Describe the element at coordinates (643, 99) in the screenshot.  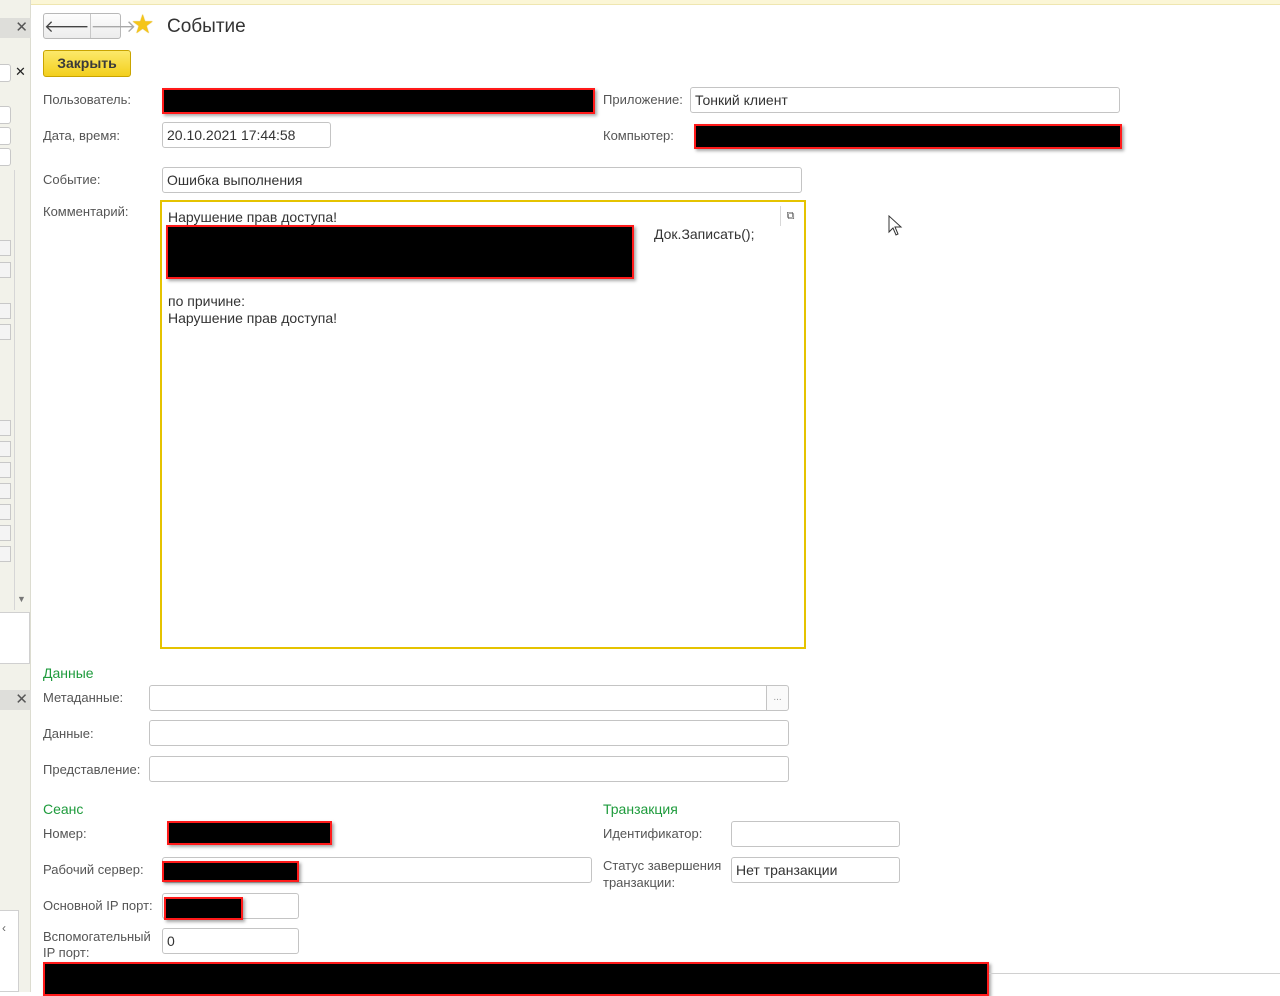
I see `application-label: Приложение:` at that location.